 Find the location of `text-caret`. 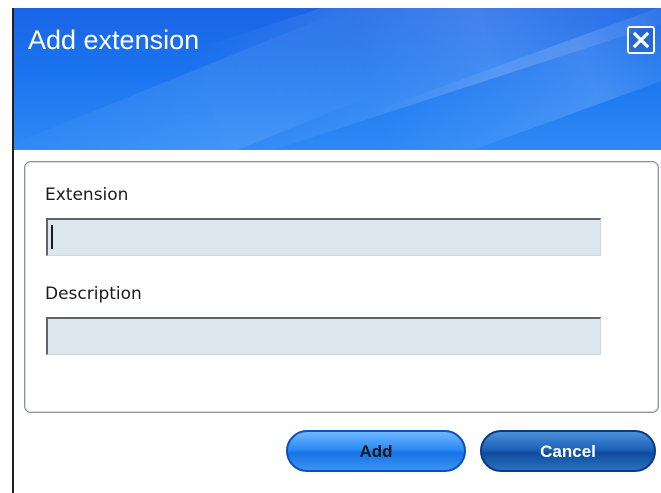

text-caret is located at coordinates (52, 237).